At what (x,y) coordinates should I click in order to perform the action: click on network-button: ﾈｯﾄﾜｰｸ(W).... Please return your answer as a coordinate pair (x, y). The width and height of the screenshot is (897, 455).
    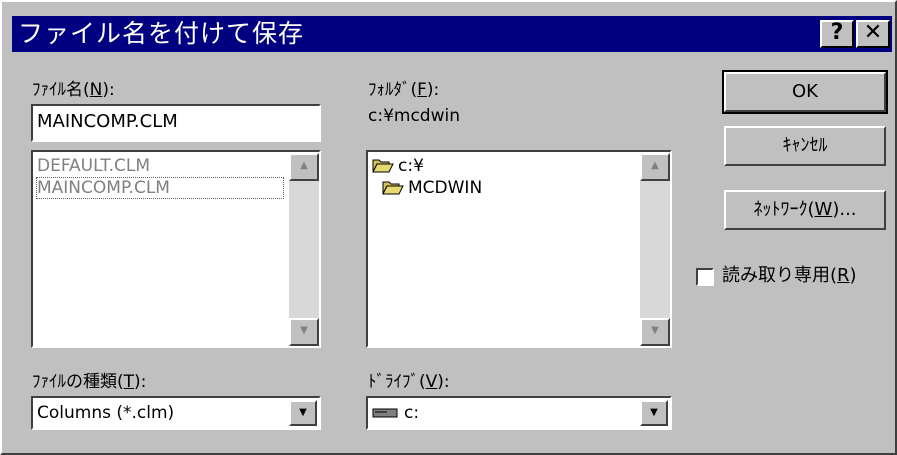
    Looking at the image, I should click on (805, 210).